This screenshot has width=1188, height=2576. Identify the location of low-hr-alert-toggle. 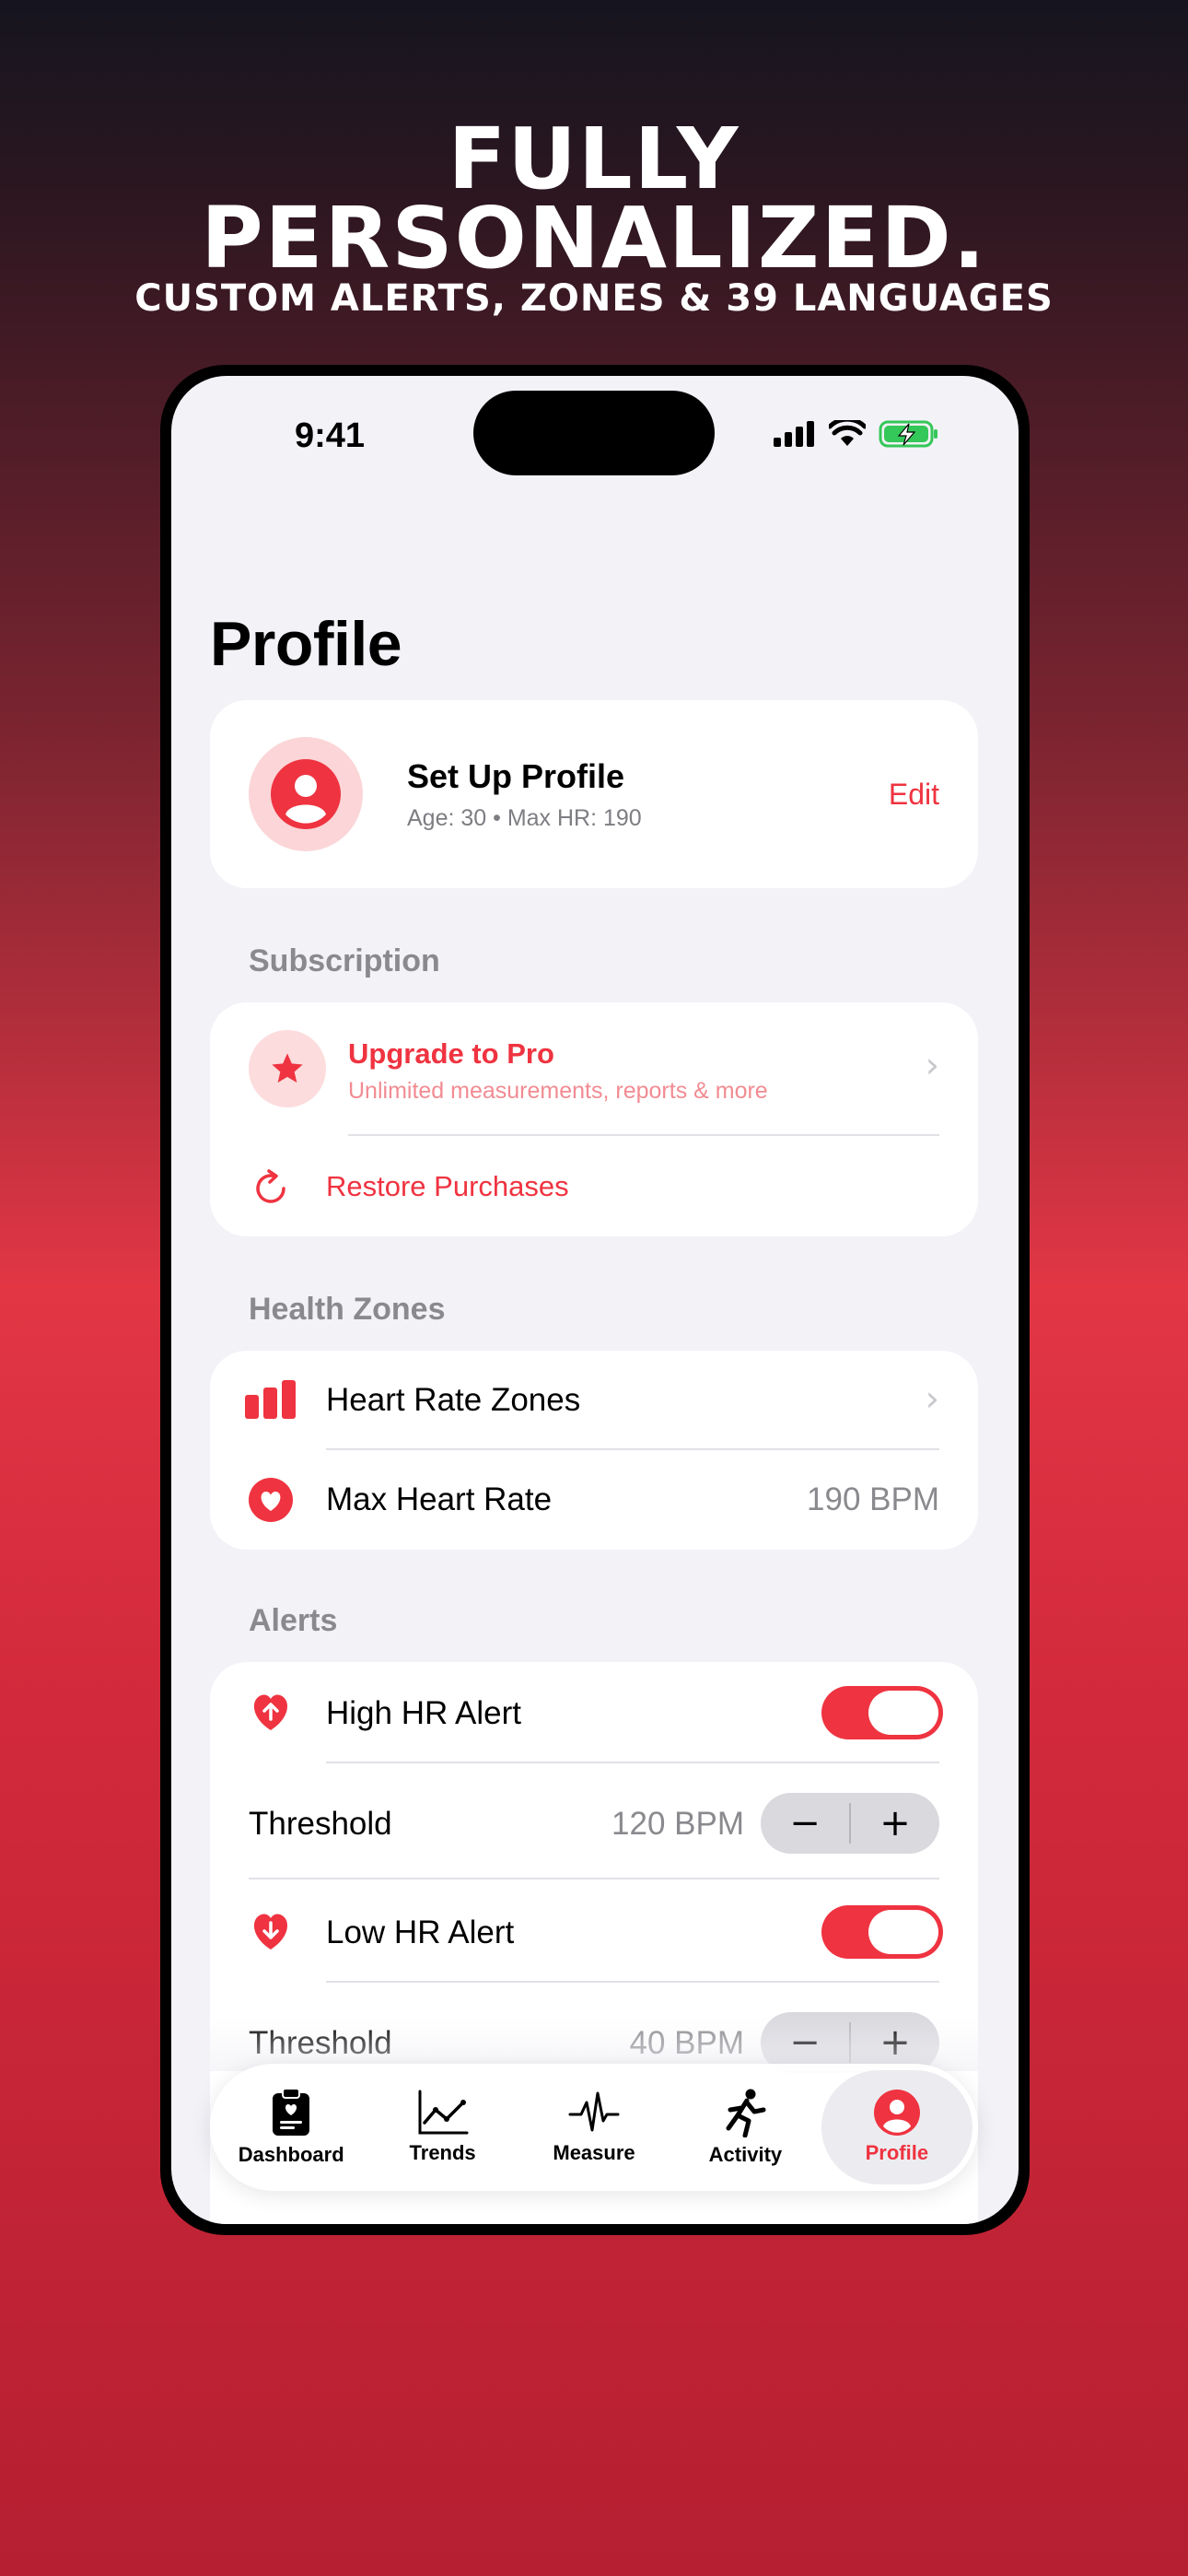
(882, 1932).